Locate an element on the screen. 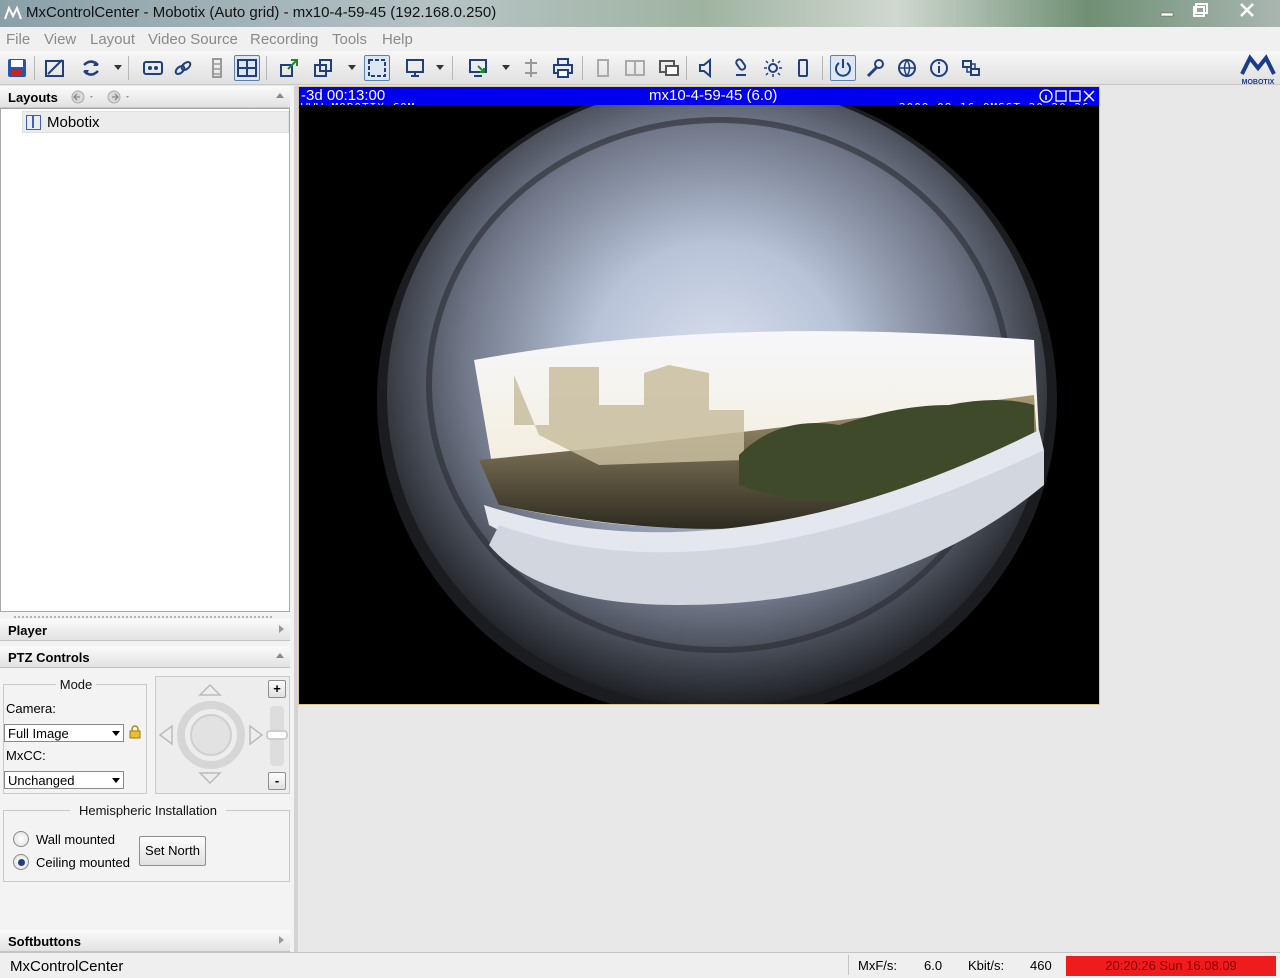 This screenshot has width=1280, height=978. info-icon is located at coordinates (939, 68).